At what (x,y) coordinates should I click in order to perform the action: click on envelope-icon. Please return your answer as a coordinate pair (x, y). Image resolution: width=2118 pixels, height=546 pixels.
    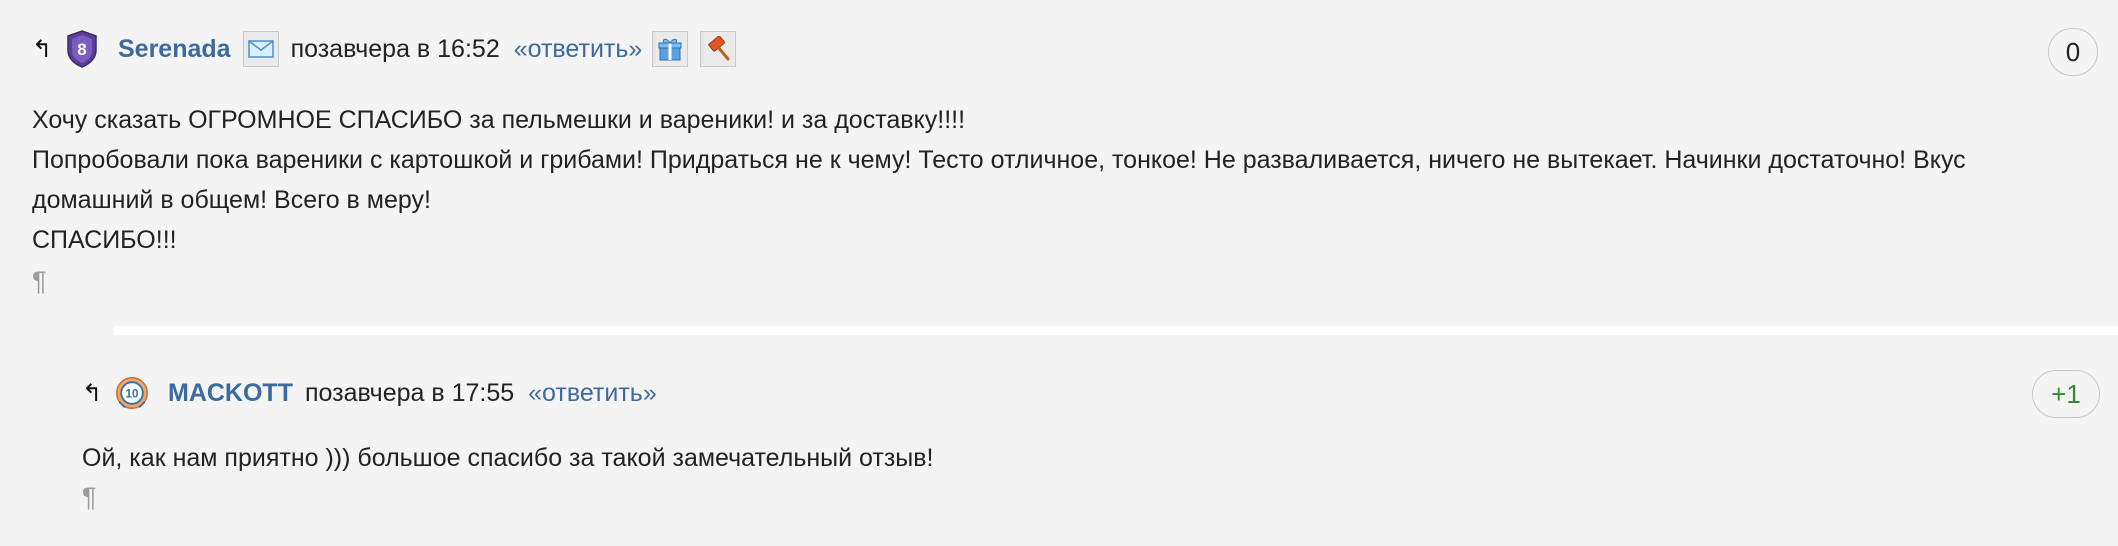
    Looking at the image, I should click on (260, 49).